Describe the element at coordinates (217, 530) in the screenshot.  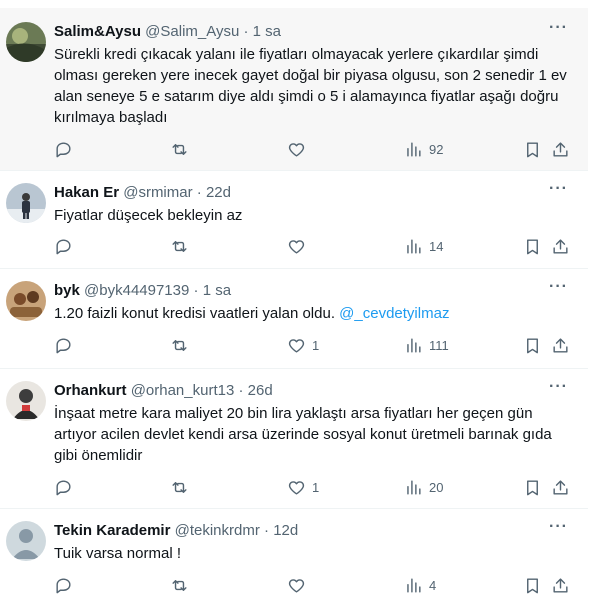
I see `author-handle: @tekinkrdmr` at that location.